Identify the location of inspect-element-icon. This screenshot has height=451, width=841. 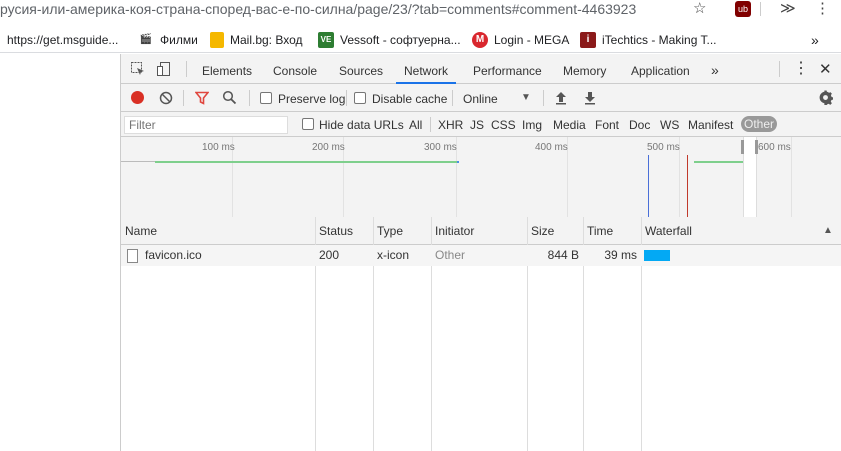
(138, 69).